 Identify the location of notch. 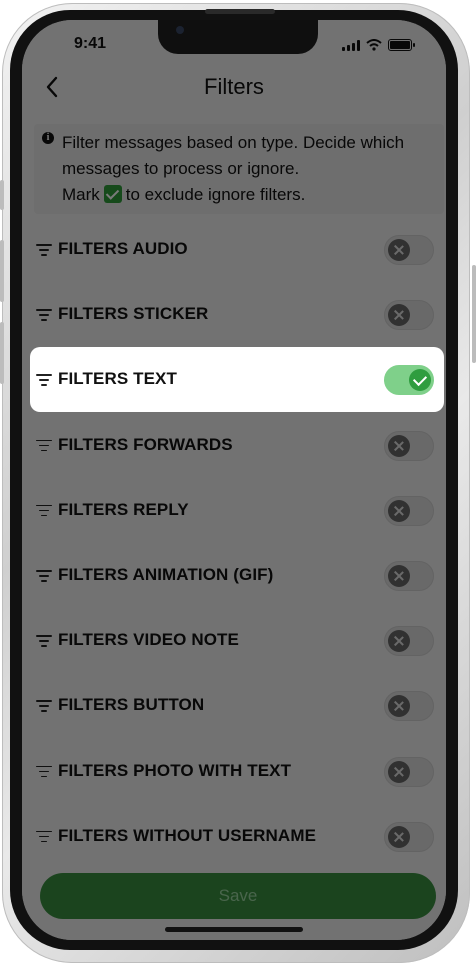
(238, 37).